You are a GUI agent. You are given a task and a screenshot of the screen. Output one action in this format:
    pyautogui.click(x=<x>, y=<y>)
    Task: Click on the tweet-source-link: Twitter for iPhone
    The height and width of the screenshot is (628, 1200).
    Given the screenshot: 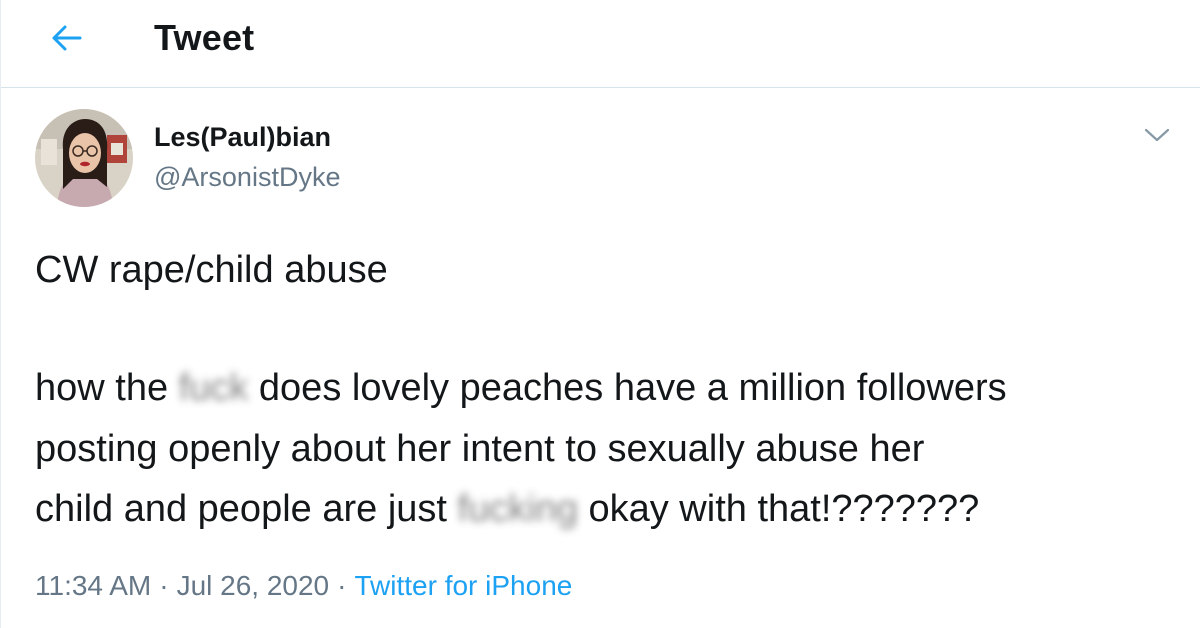 What is the action you would take?
    pyautogui.click(x=463, y=585)
    